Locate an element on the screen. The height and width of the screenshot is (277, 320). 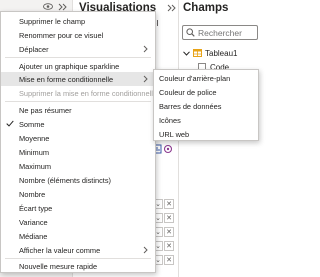
submenu-item-label: Barres de données is located at coordinates (190, 106).